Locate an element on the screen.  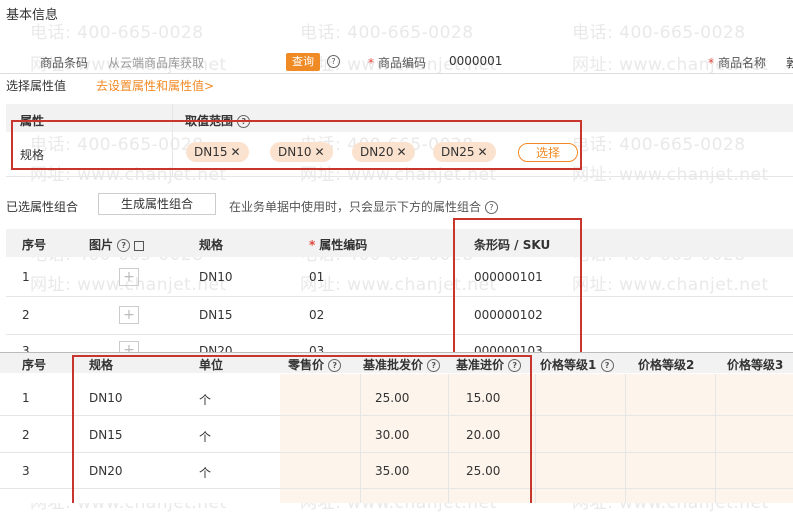
name-label-text: 商品名称 is located at coordinates (742, 63).